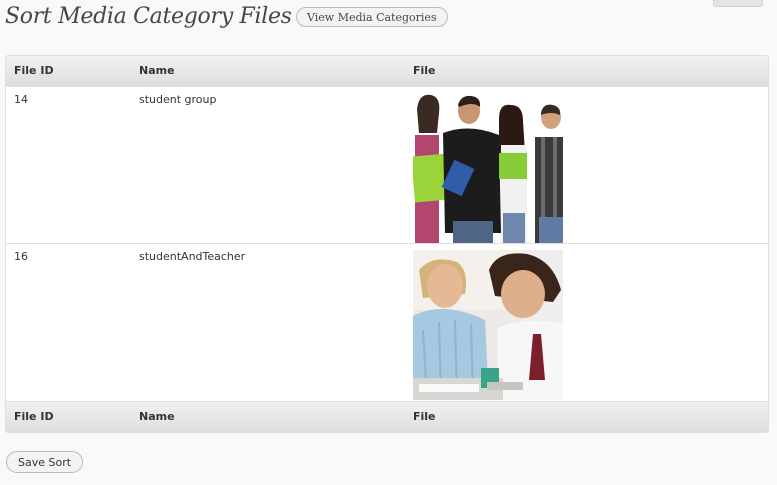 The height and width of the screenshot is (485, 777). Describe the element at coordinates (178, 99) in the screenshot. I see `name-cell: student group` at that location.